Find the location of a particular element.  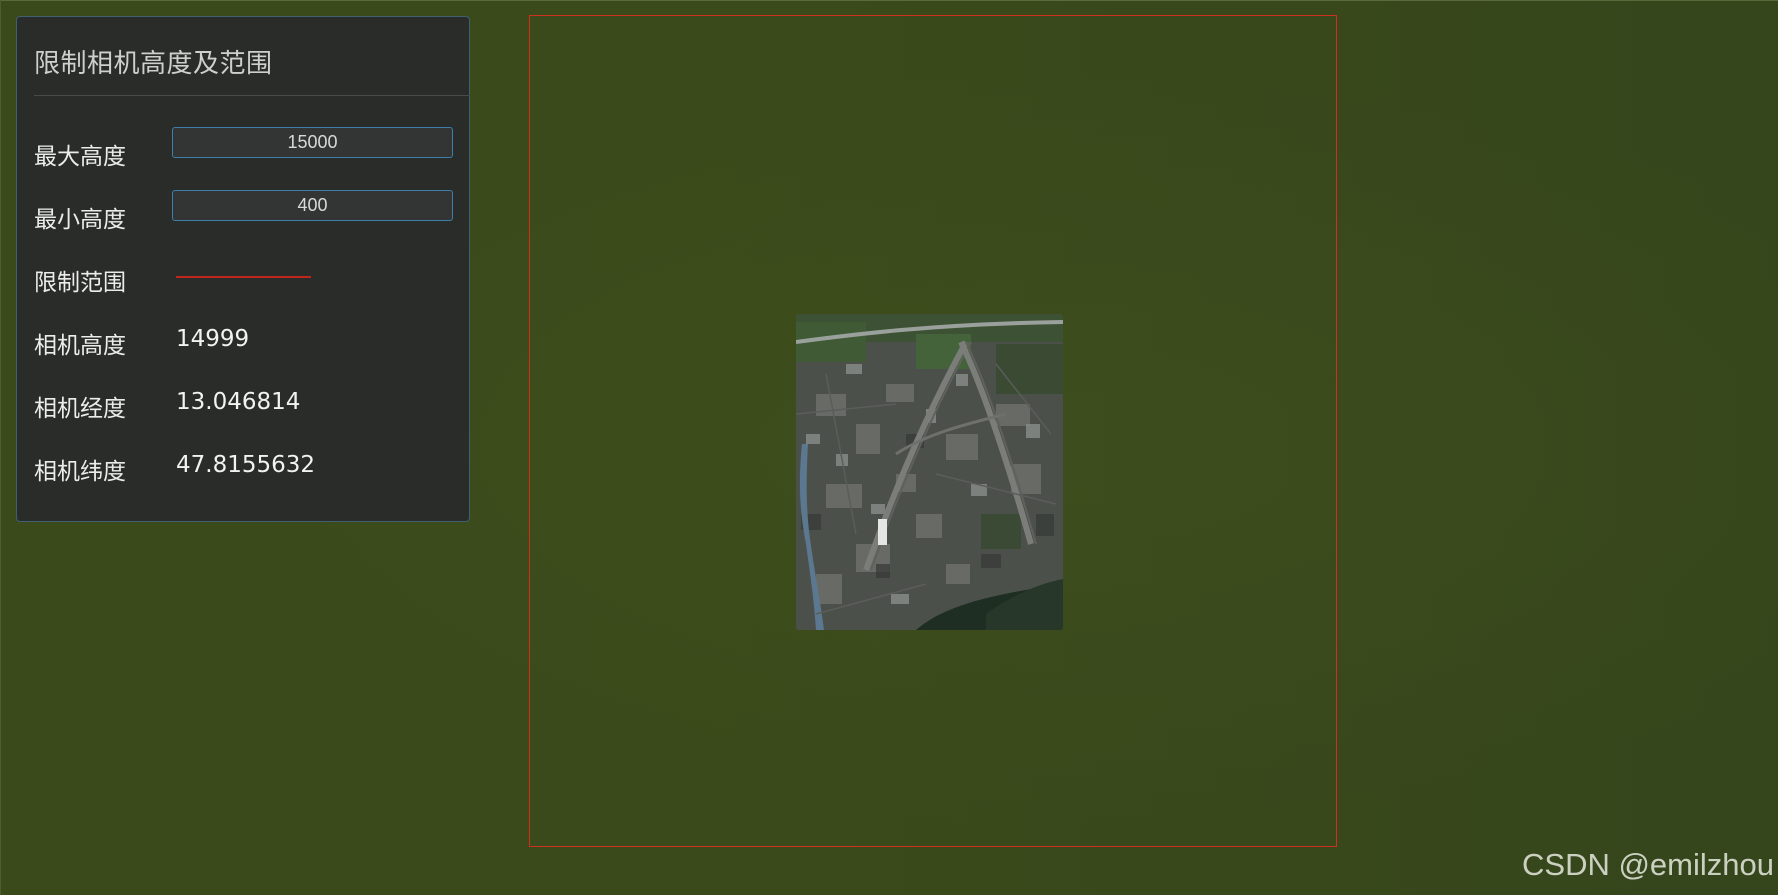

panel-divider is located at coordinates (252, 95).